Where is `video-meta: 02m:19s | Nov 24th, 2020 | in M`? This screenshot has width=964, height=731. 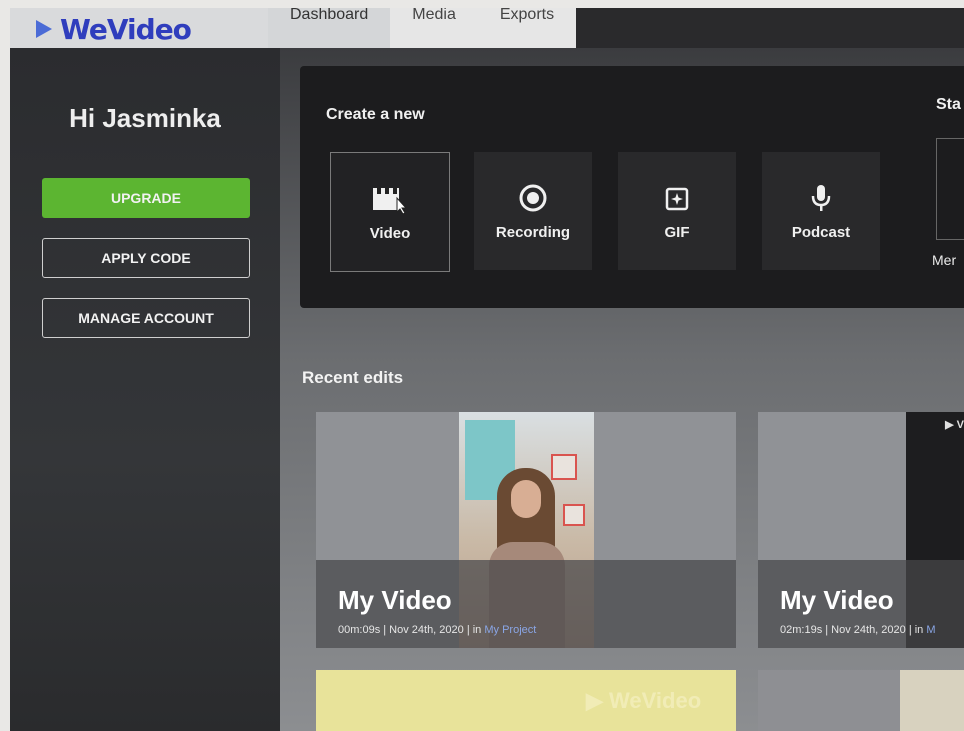
video-meta: 02m:19s | Nov 24th, 2020 | in M is located at coordinates (858, 630).